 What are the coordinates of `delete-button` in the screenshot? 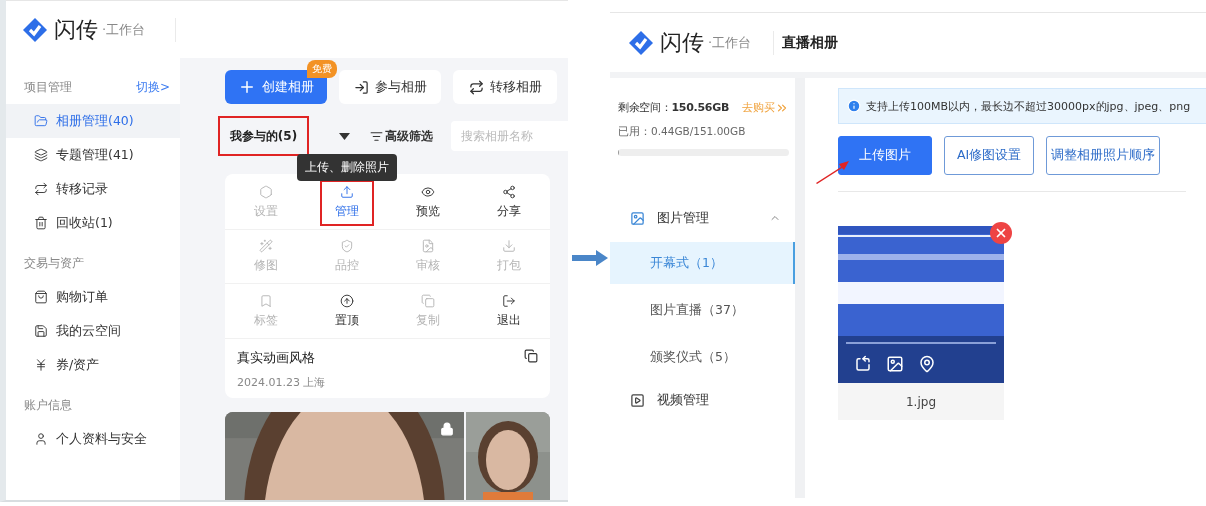 It's located at (1001, 233).